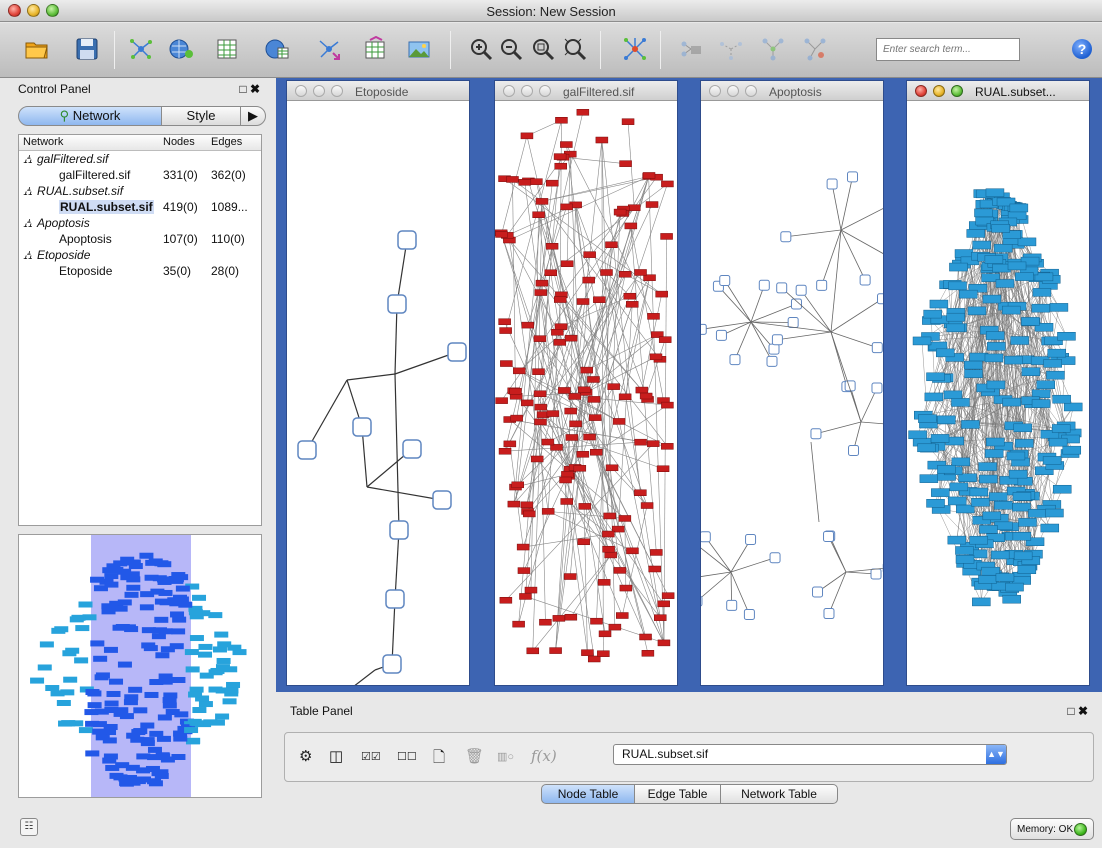 The width and height of the screenshot is (1102, 848). I want to click on zoom-out-icon, so click(511, 49).